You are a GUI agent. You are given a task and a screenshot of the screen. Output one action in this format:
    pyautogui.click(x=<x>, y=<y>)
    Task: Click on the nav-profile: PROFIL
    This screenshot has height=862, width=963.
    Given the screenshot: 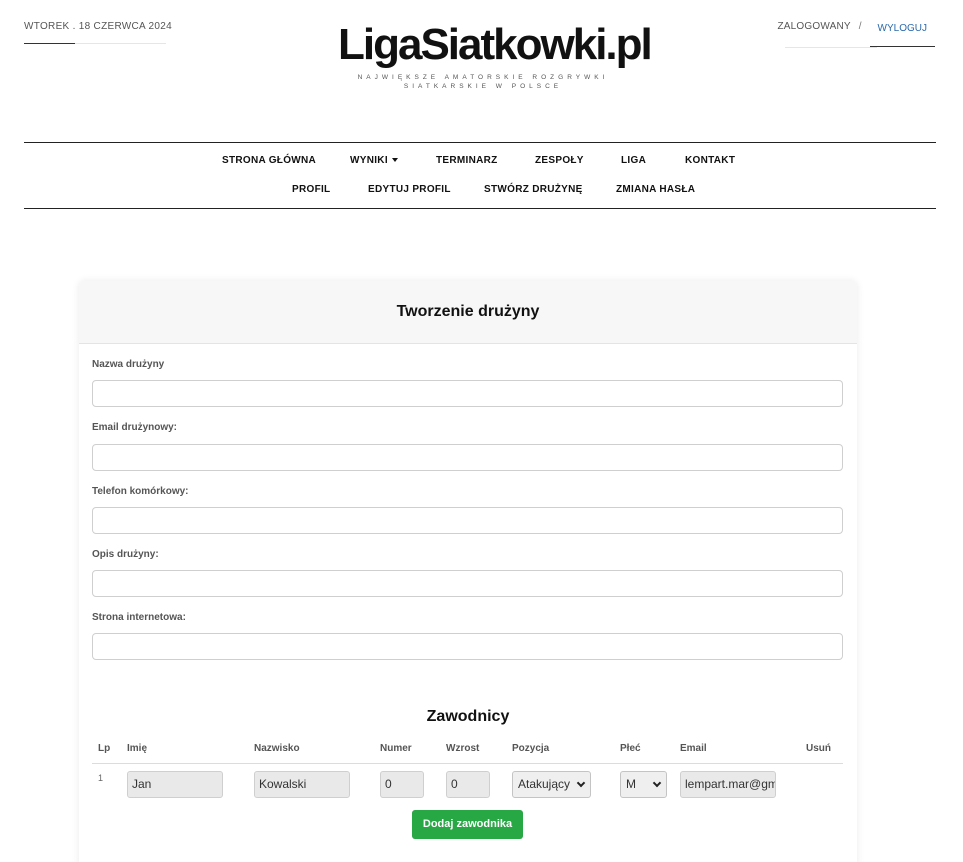 What is the action you would take?
    pyautogui.click(x=311, y=189)
    